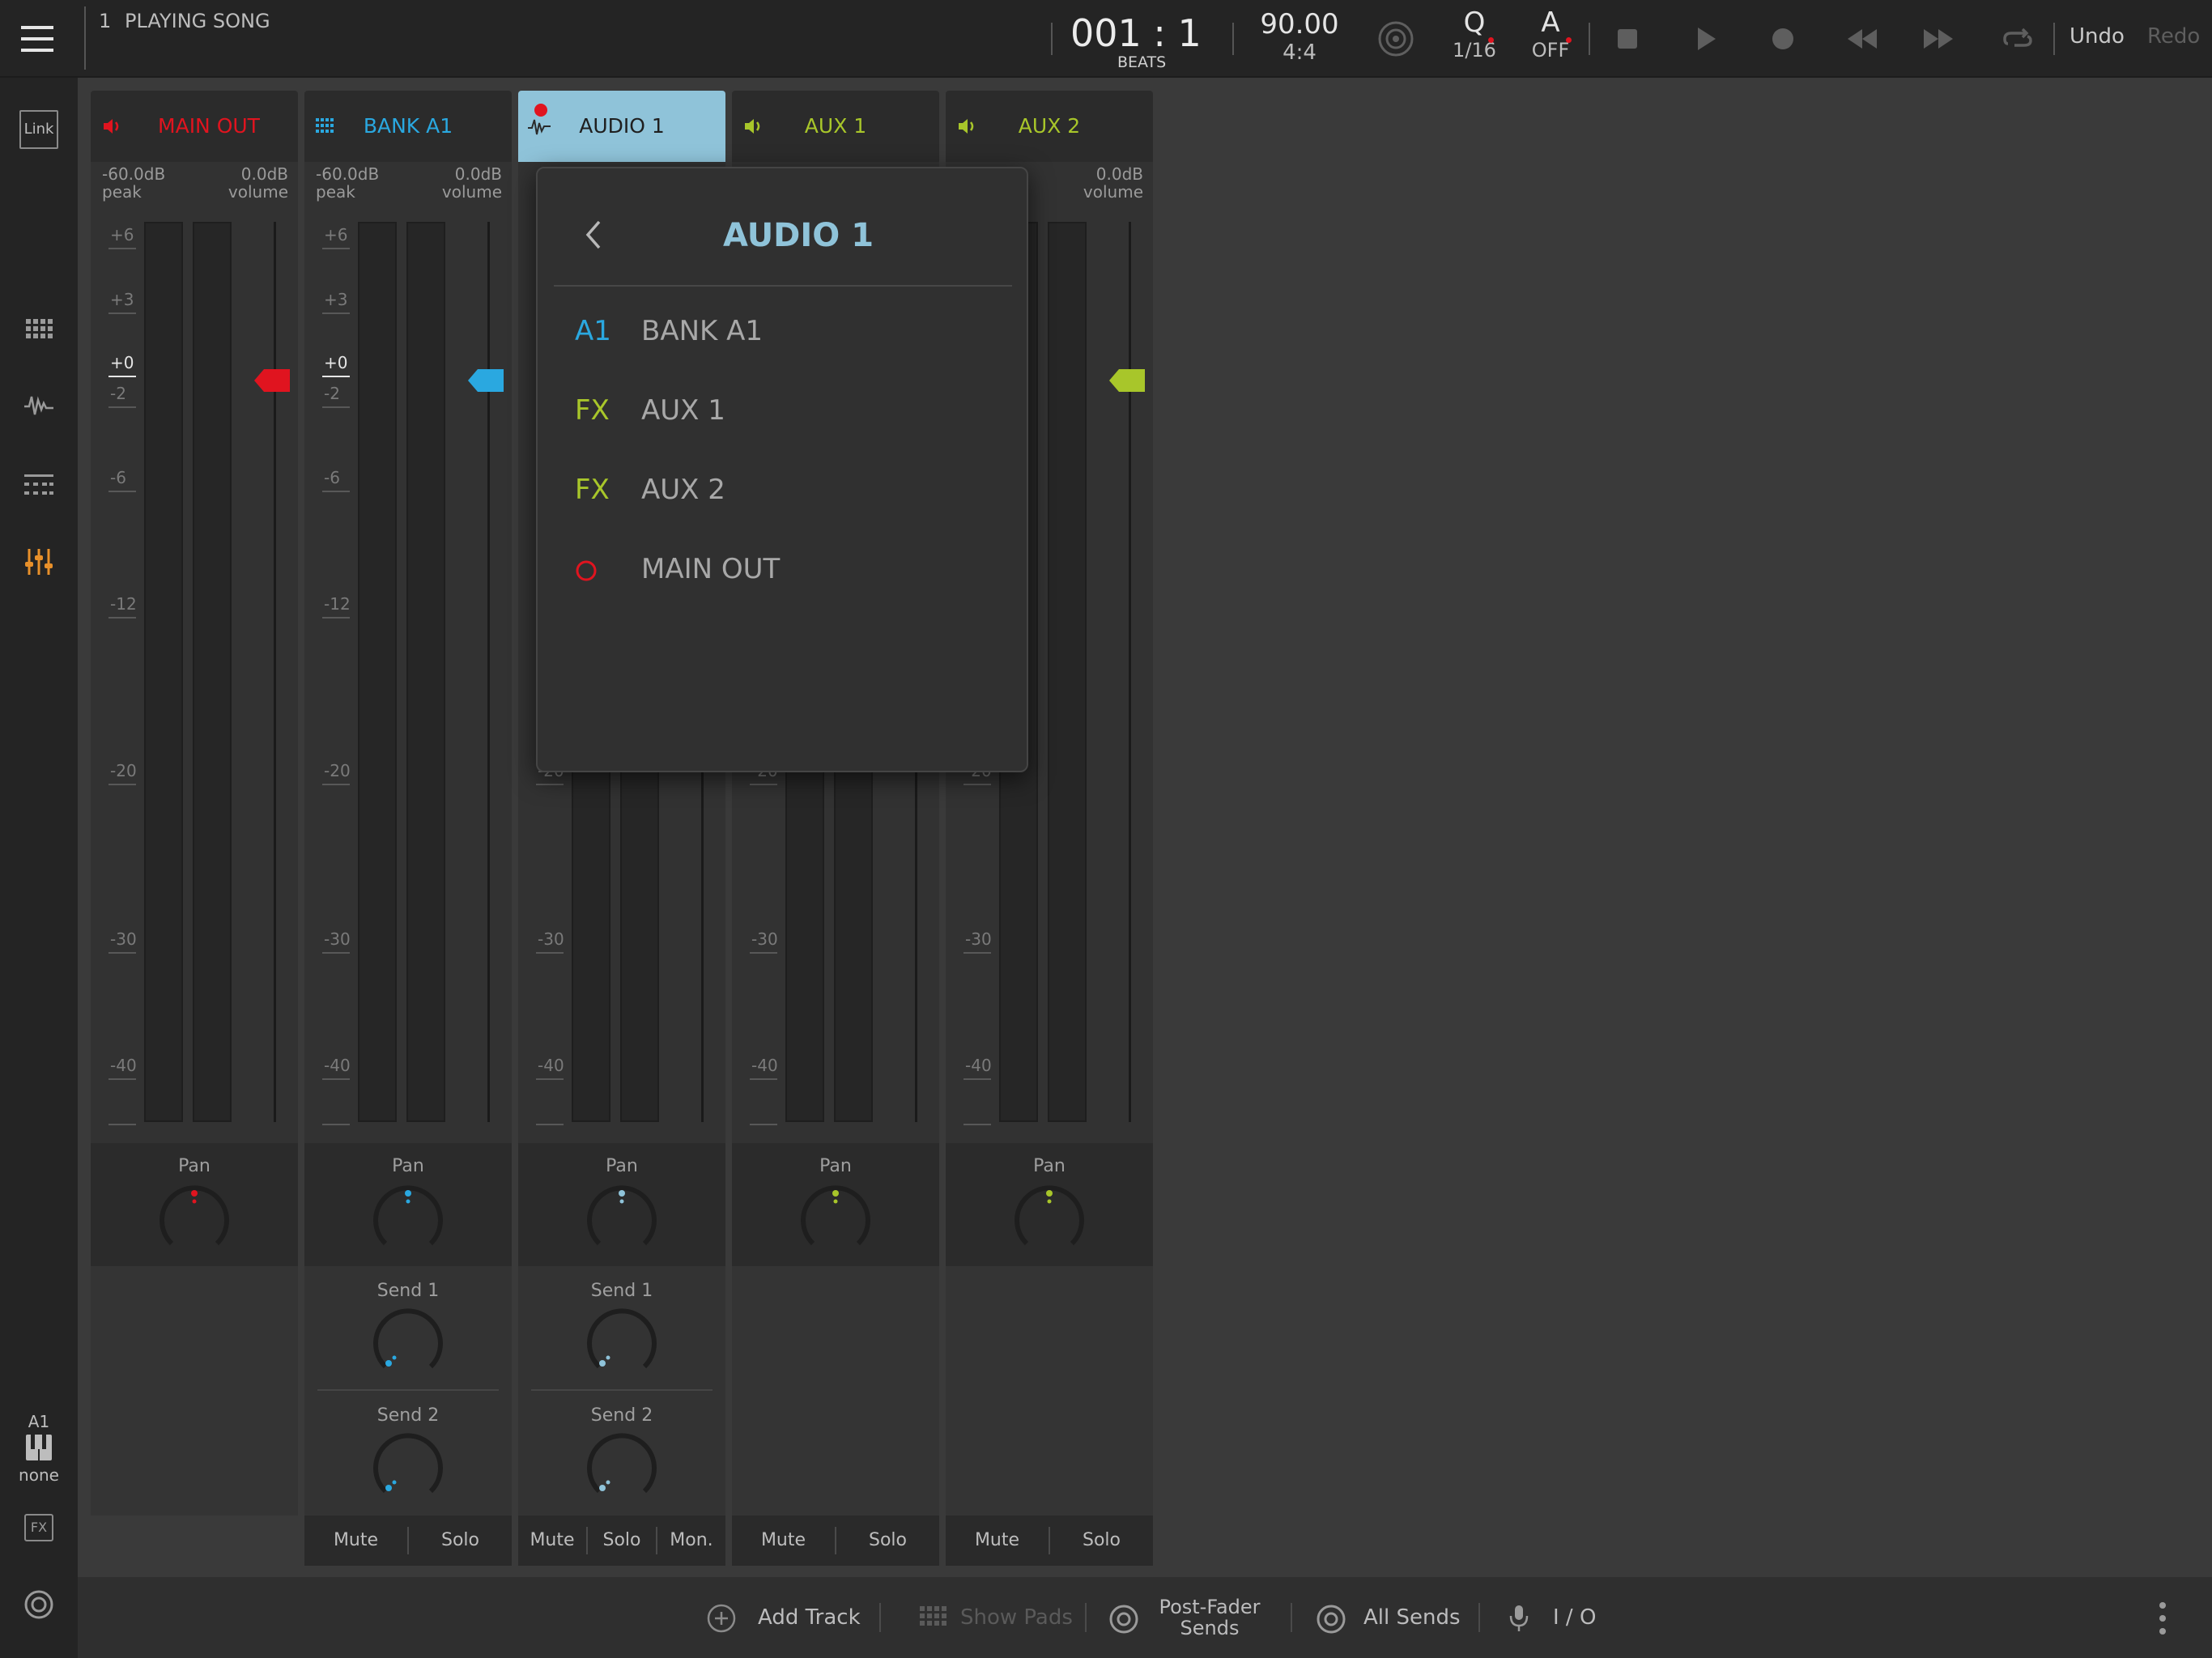 This screenshot has width=2212, height=1658. Describe the element at coordinates (2173, 36) in the screenshot. I see `redo-button: Redo` at that location.